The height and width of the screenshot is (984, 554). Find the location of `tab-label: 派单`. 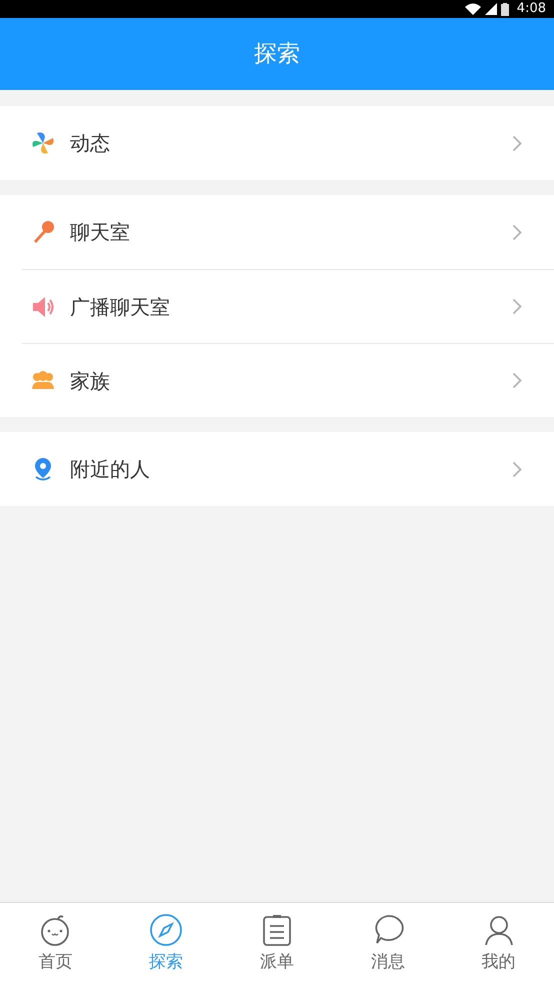

tab-label: 派单 is located at coordinates (277, 962).